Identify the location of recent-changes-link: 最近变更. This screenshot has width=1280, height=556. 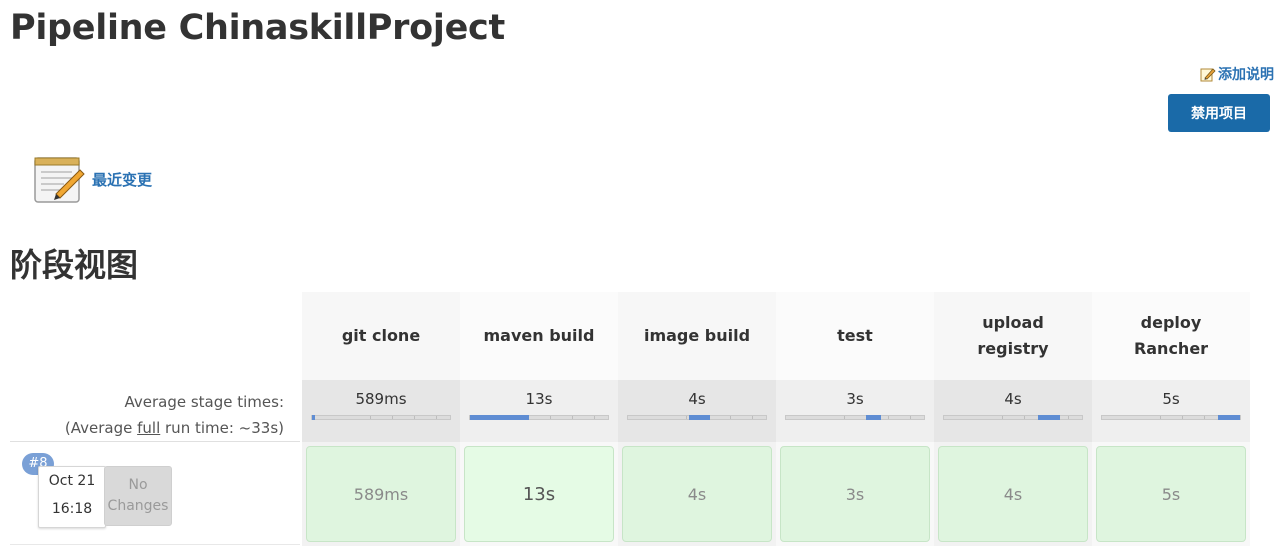
(92, 179).